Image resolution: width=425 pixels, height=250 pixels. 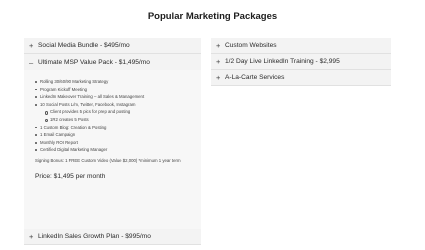 I want to click on list-item: Program Kickoff Meeting, so click(x=115, y=90).